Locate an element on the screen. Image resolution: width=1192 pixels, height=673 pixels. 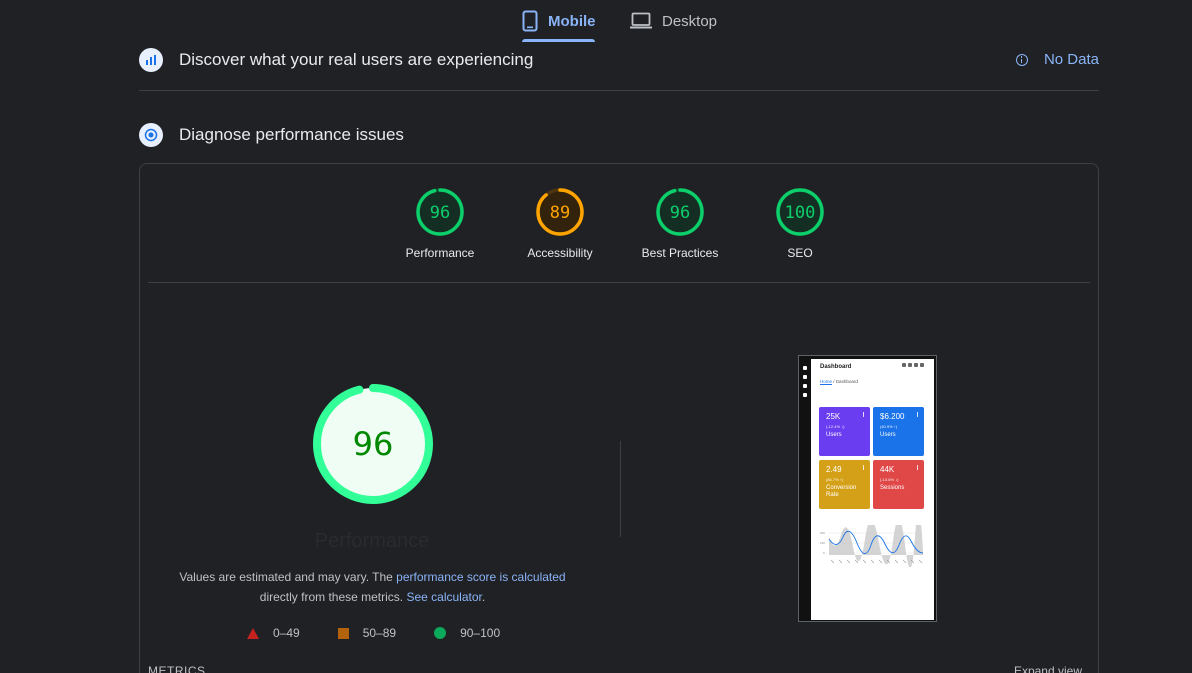
tab-desktop: Desktop is located at coordinates (673, 21).